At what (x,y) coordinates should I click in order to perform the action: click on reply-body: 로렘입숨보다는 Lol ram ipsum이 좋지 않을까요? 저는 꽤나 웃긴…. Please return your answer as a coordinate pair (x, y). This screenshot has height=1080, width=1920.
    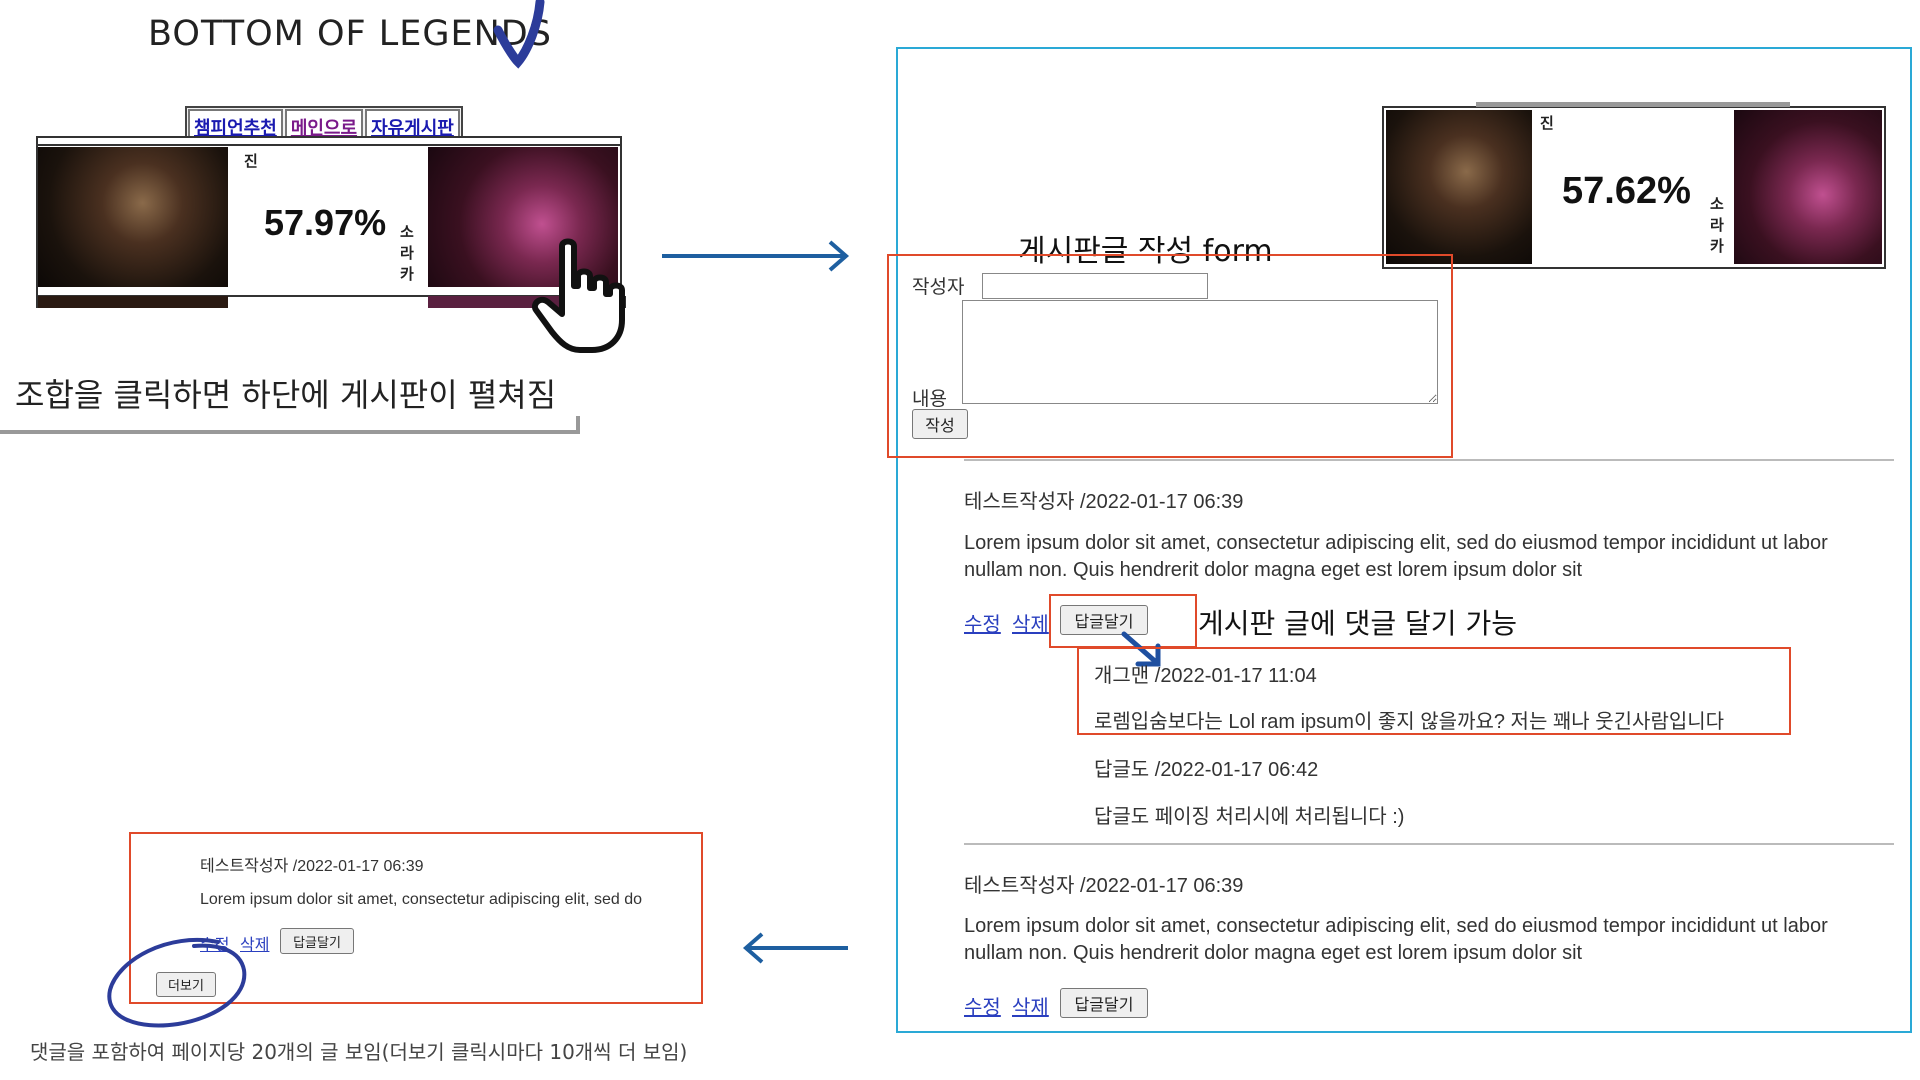
    Looking at the image, I should click on (1409, 722).